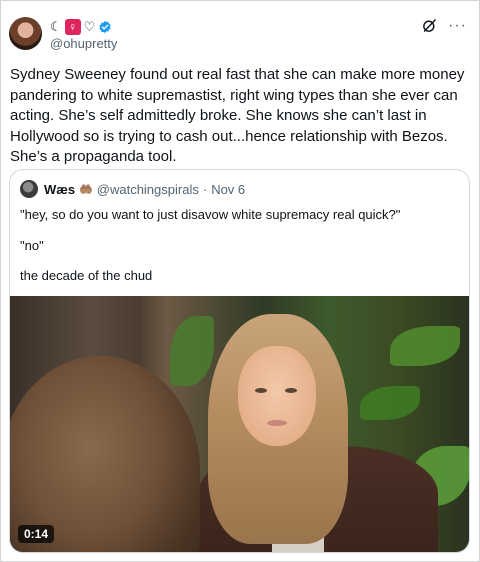  I want to click on video-duration-badge: 0:14, so click(36, 534).